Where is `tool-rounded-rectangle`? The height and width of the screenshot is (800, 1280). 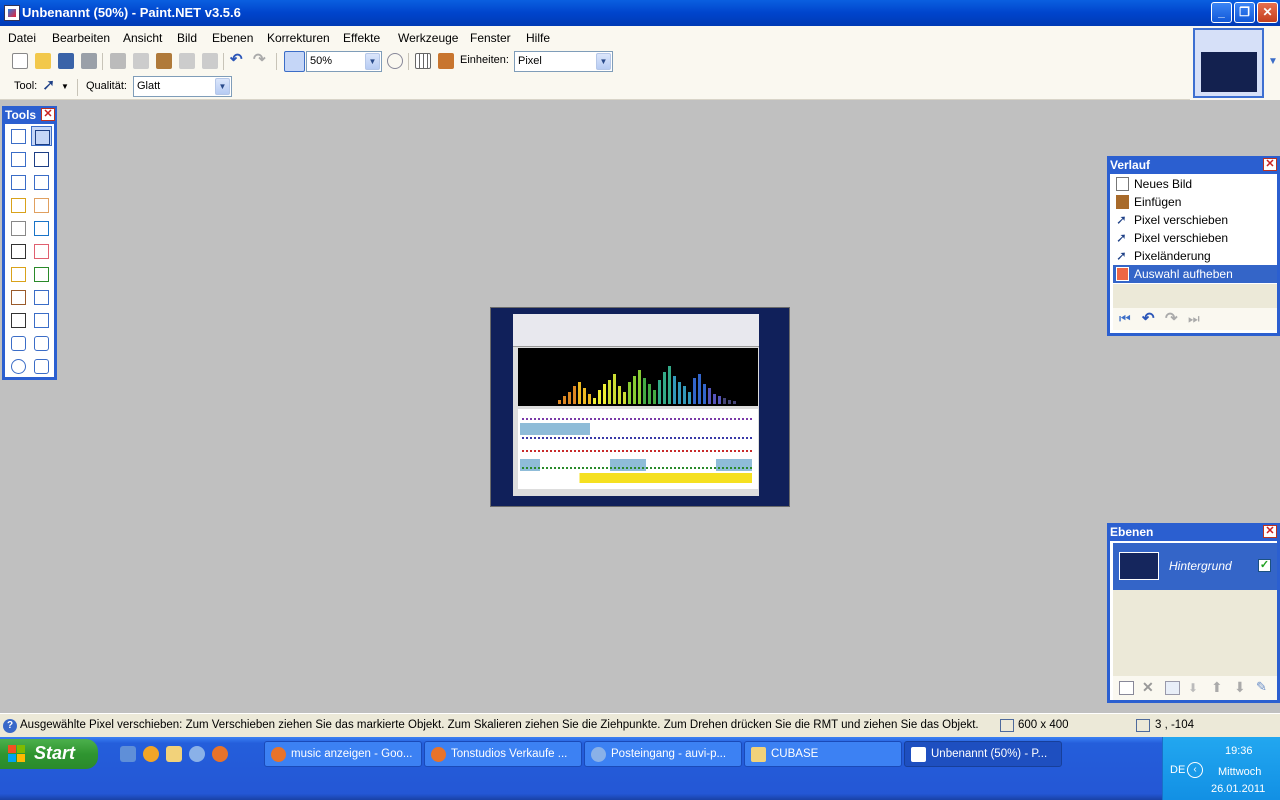
tool-rounded-rectangle is located at coordinates (41, 343).